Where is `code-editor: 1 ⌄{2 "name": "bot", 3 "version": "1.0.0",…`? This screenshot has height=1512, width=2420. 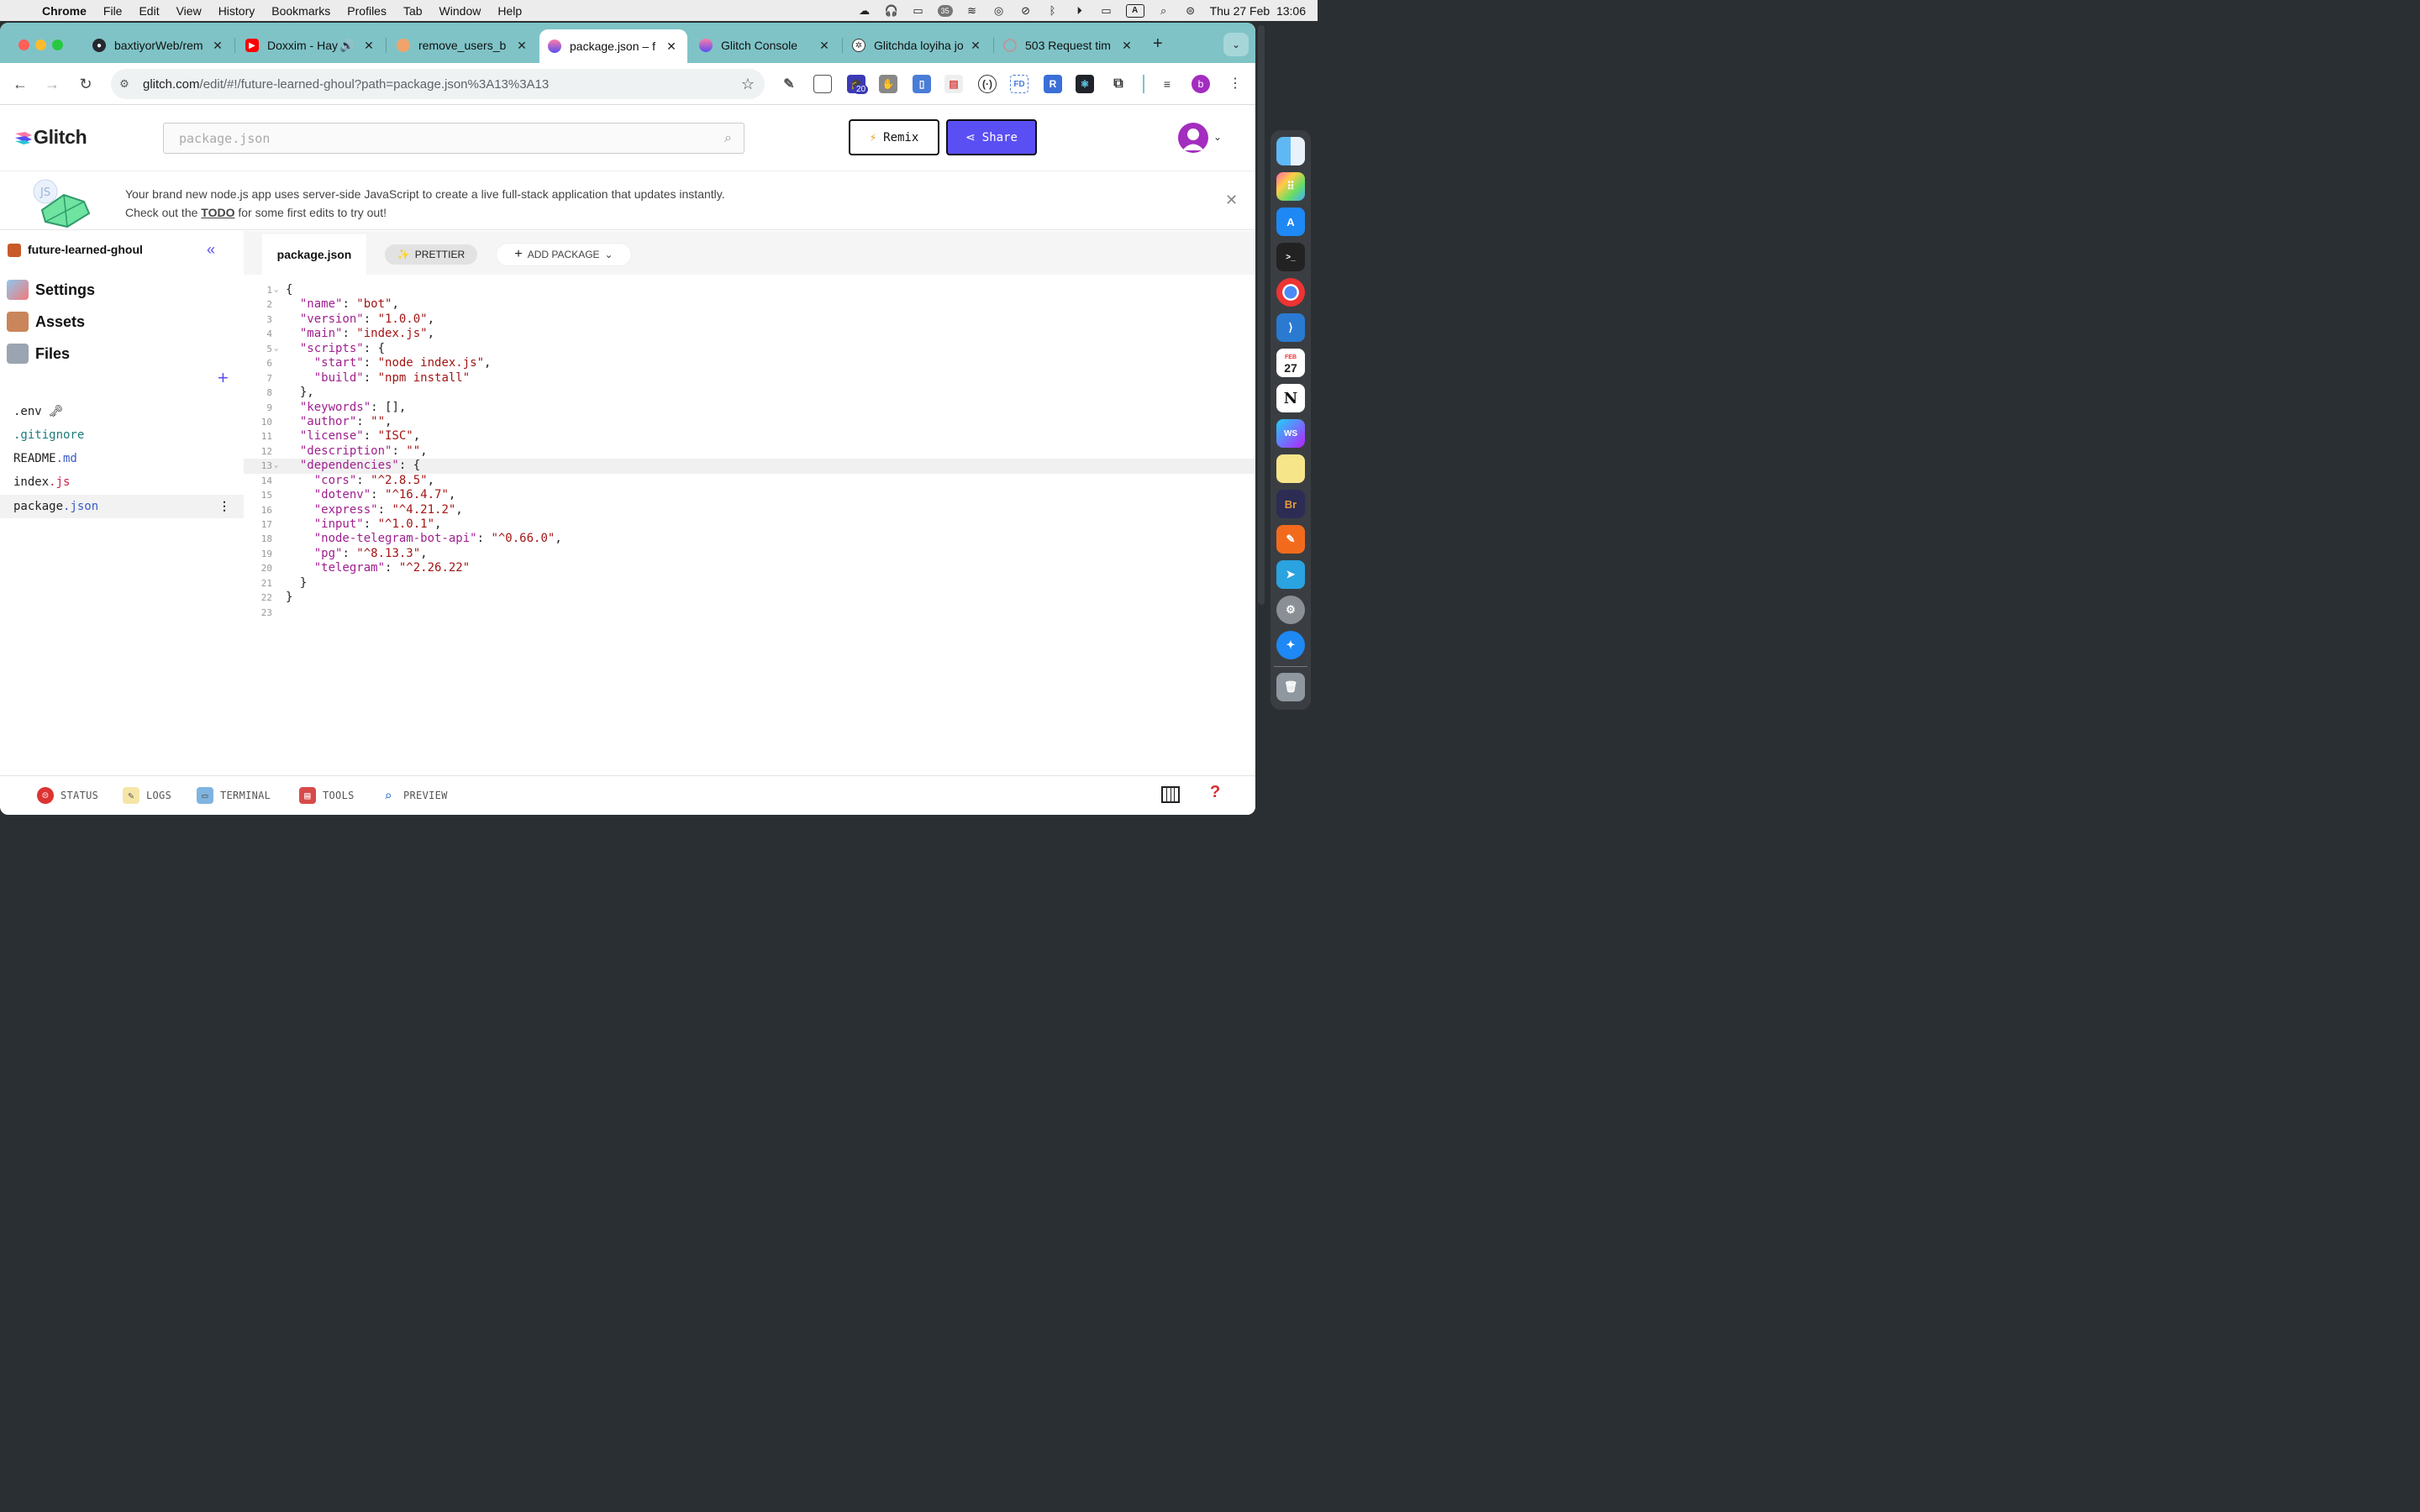 code-editor: 1 ⌄{2 "name": "bot", 3 "version": "1.0.0",… is located at coordinates (749, 451).